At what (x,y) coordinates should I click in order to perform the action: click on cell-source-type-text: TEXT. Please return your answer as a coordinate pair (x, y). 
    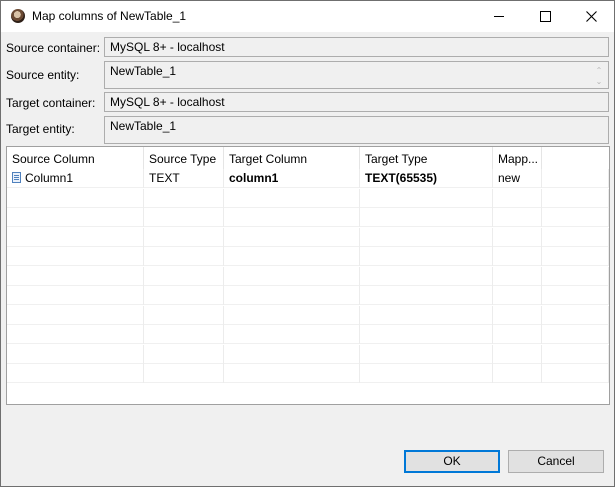
    Looking at the image, I should click on (164, 178).